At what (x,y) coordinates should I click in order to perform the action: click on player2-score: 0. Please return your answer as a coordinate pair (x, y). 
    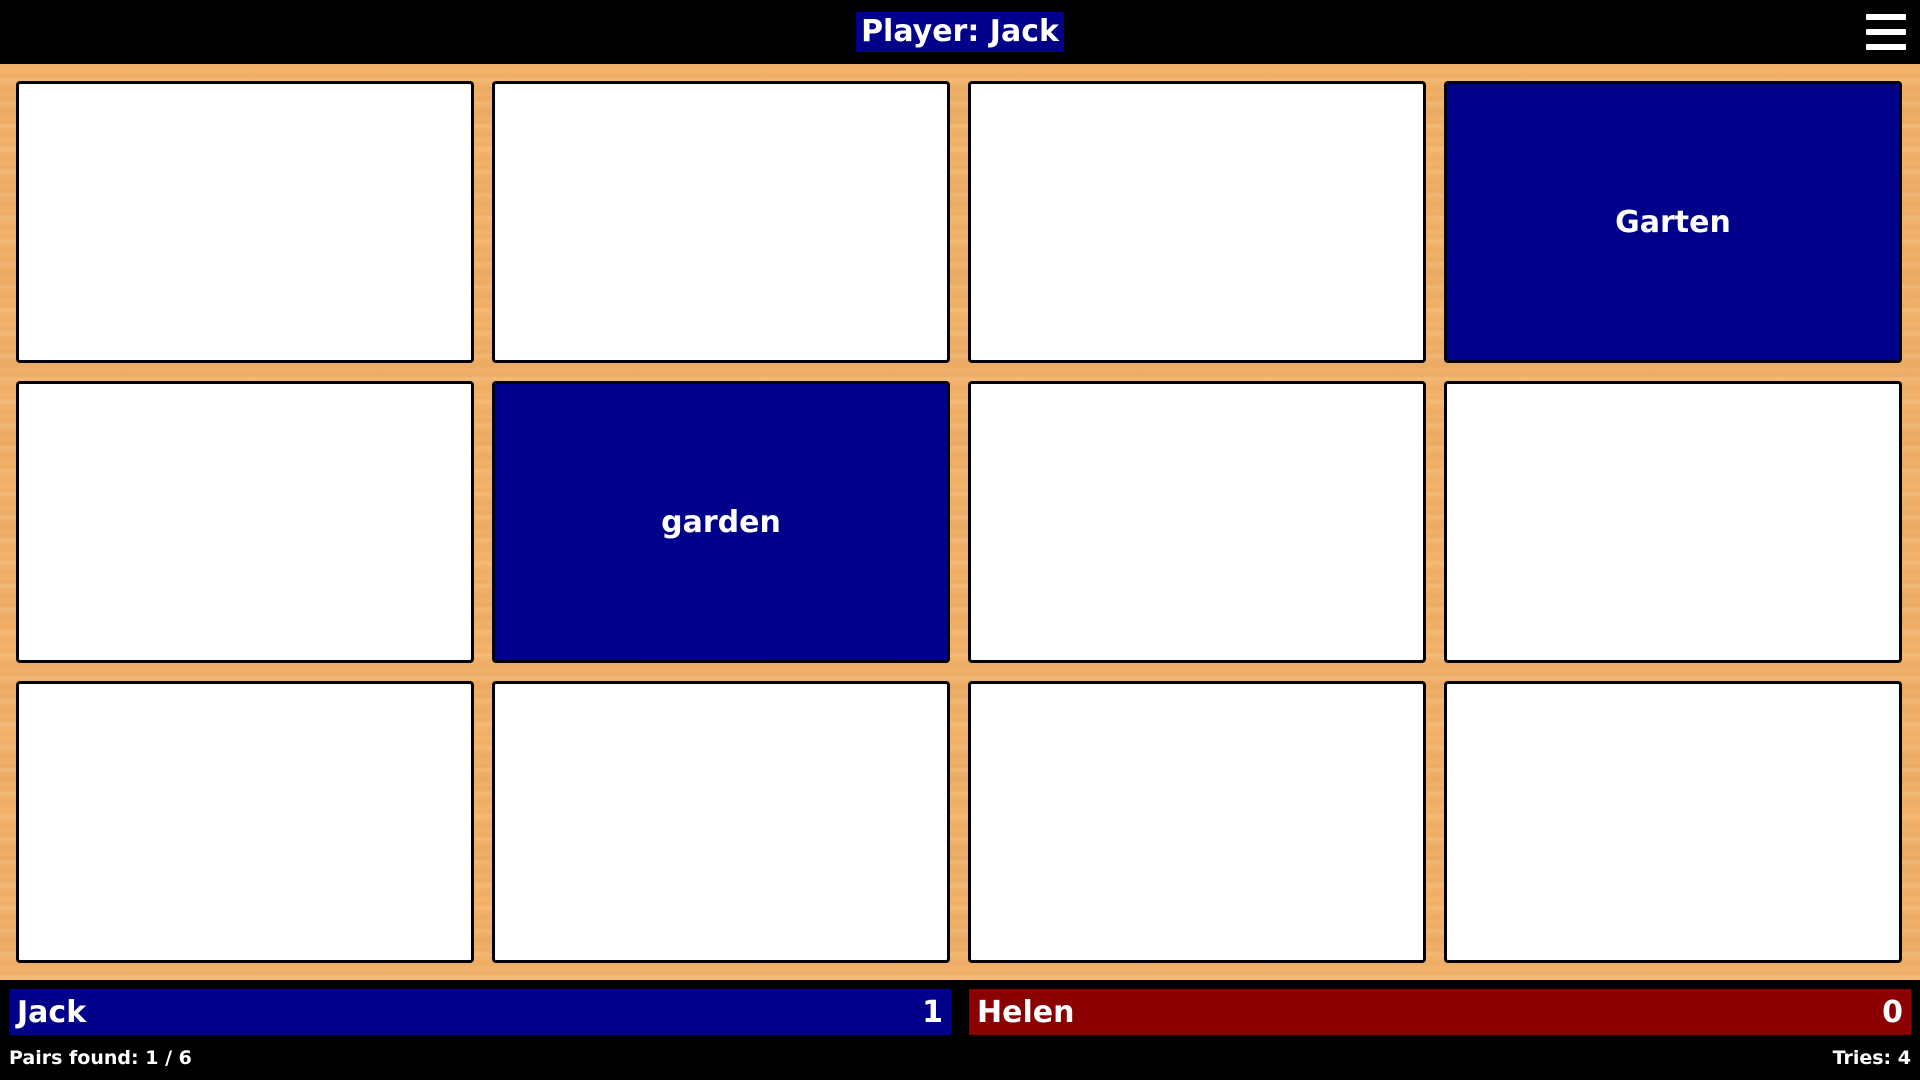
    Looking at the image, I should click on (1892, 1012).